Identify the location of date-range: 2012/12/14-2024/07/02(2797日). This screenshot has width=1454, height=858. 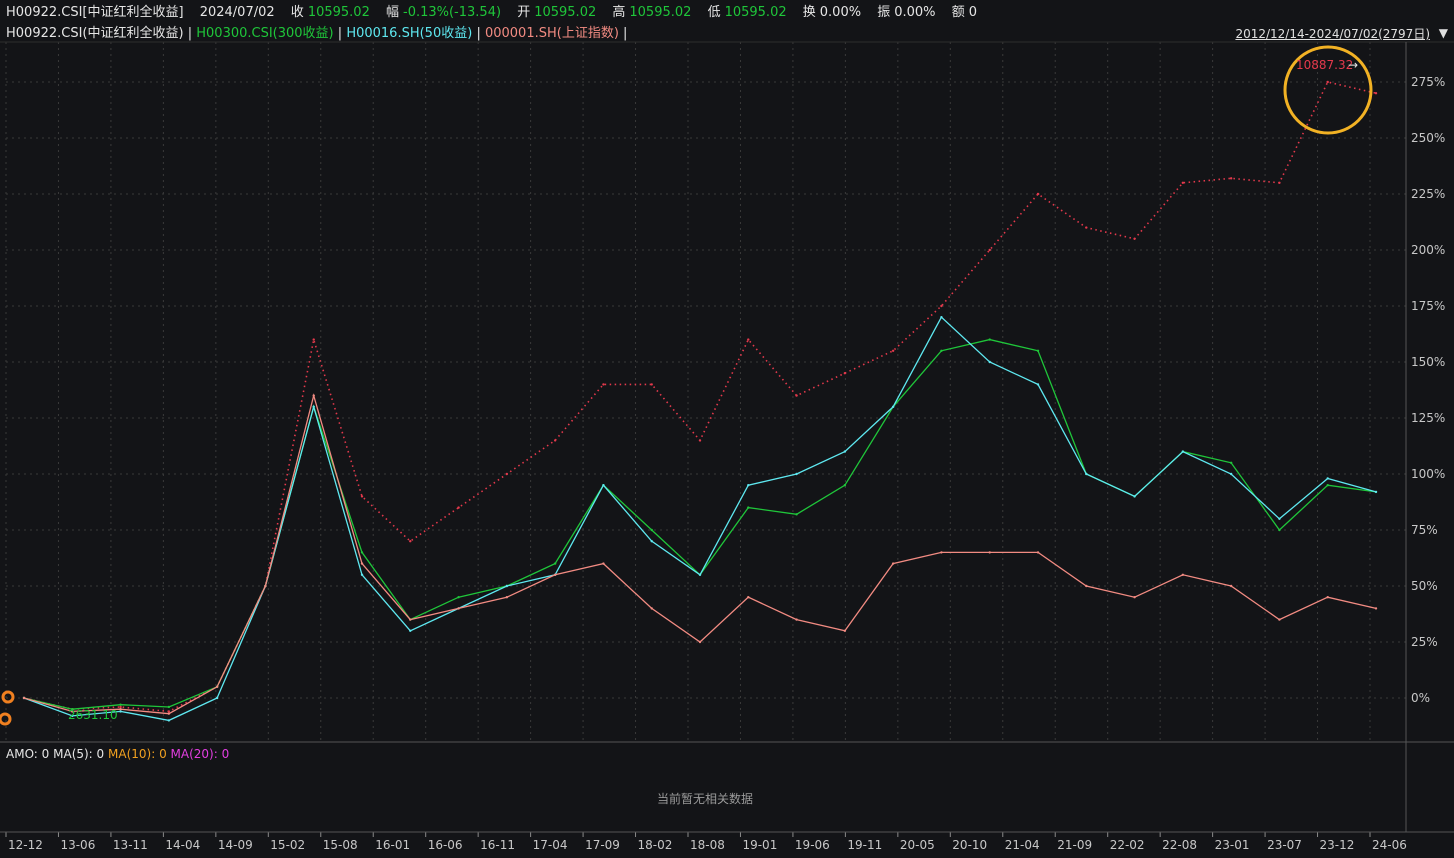
(1332, 34).